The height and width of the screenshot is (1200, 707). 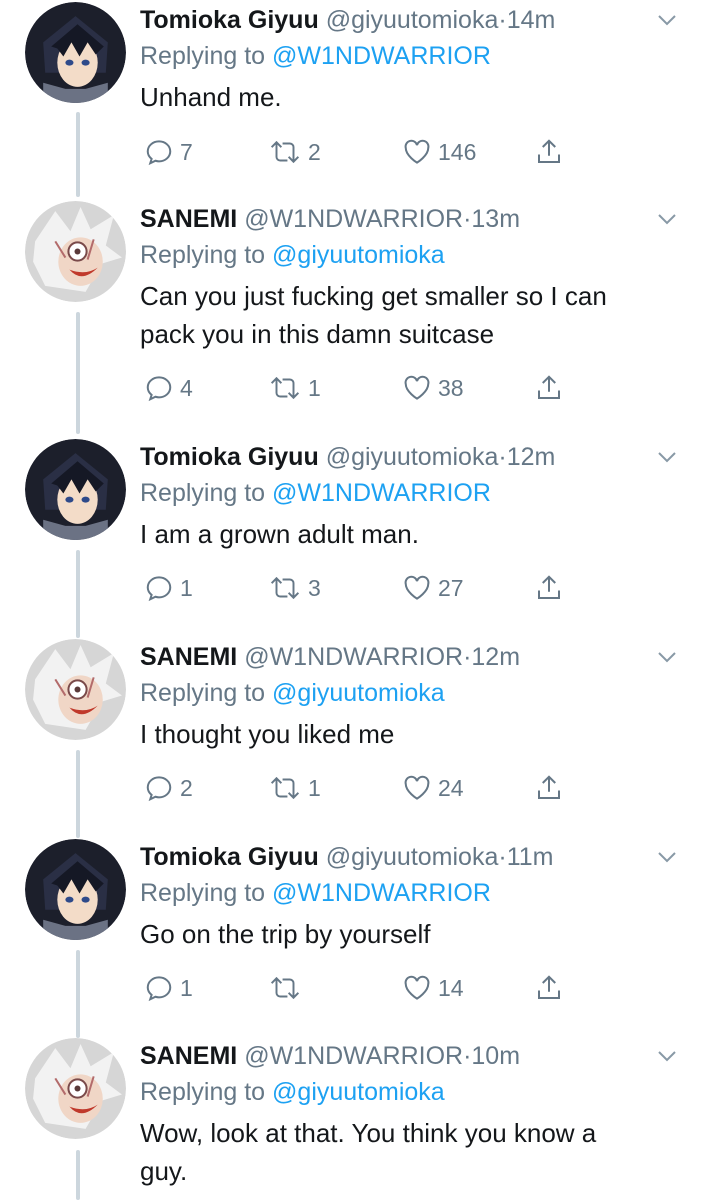 What do you see at coordinates (531, 20) in the screenshot?
I see `tweet-time: 14m` at bounding box center [531, 20].